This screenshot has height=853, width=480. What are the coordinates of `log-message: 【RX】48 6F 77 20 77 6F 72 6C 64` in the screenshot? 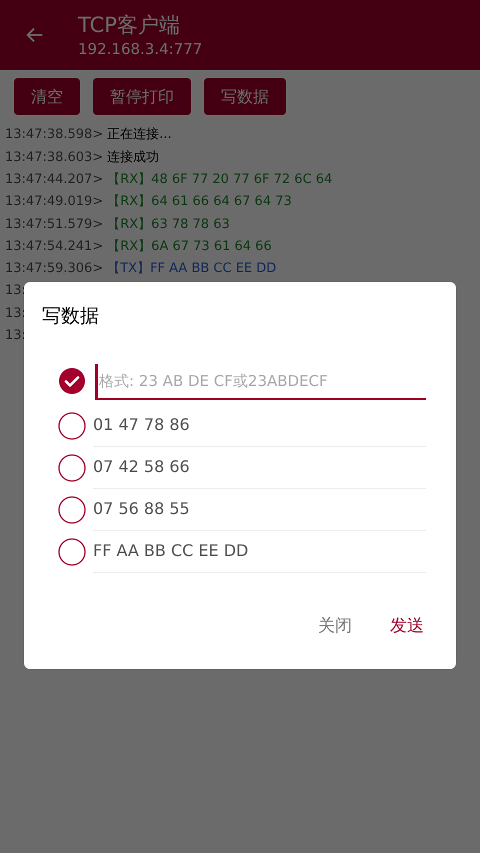 It's located at (219, 179).